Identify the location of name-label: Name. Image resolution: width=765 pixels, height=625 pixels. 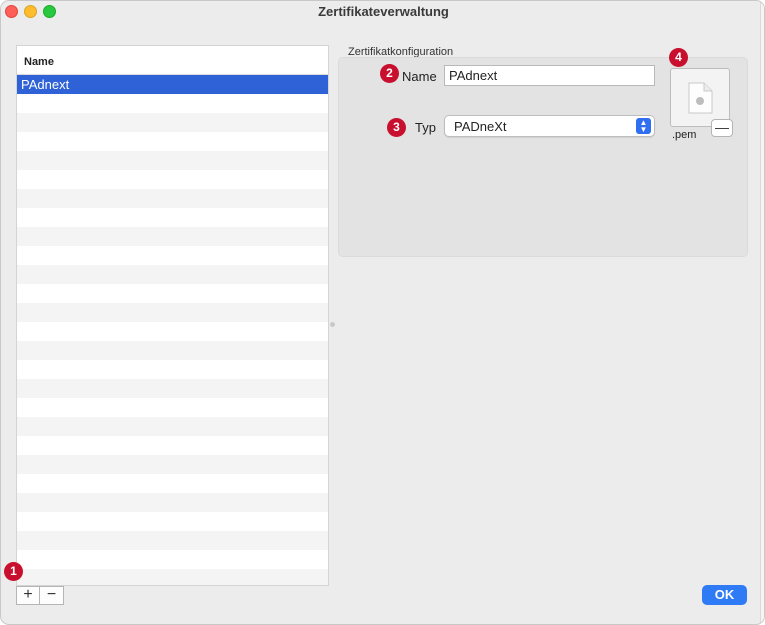
(419, 76).